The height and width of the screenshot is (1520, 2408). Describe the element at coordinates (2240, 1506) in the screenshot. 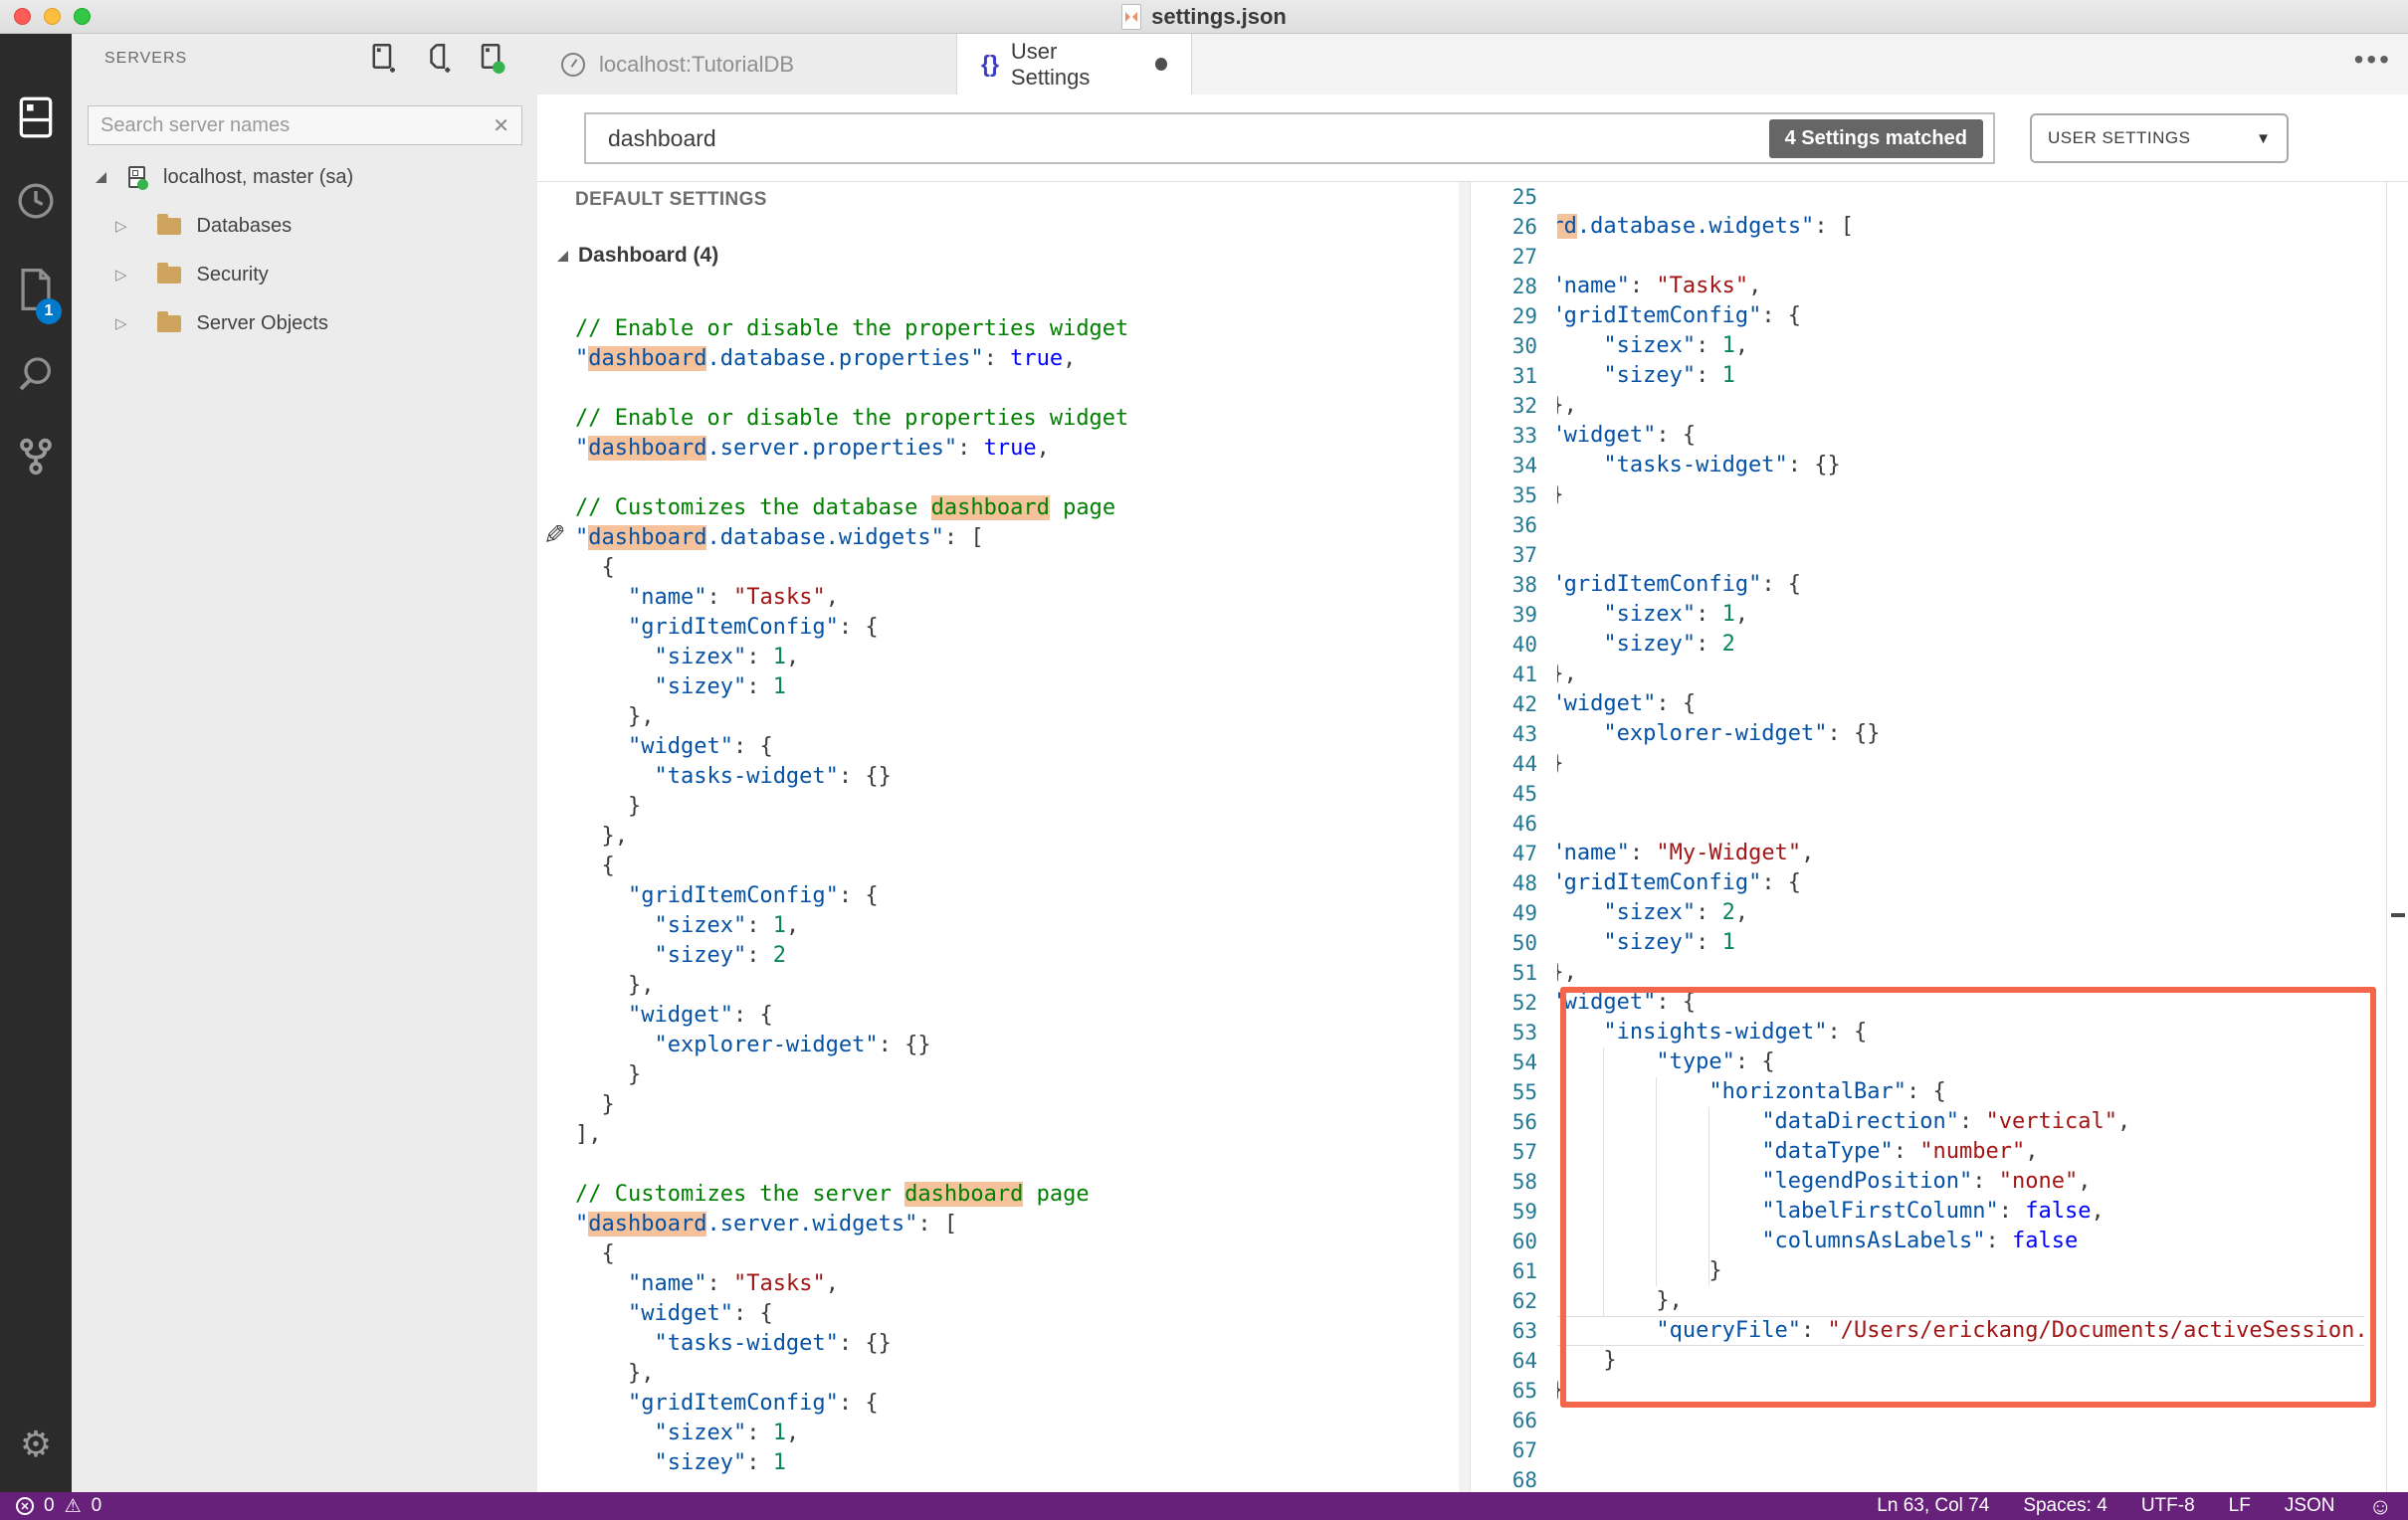

I see `eol-status: LF` at that location.